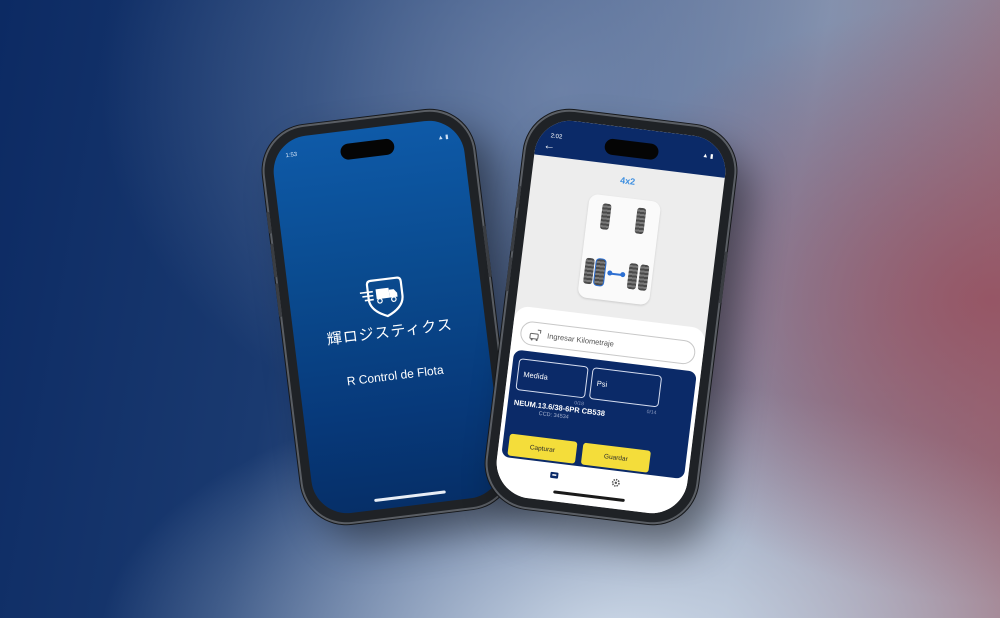  Describe the element at coordinates (640, 221) in the screenshot. I see `tire-front-right` at that location.